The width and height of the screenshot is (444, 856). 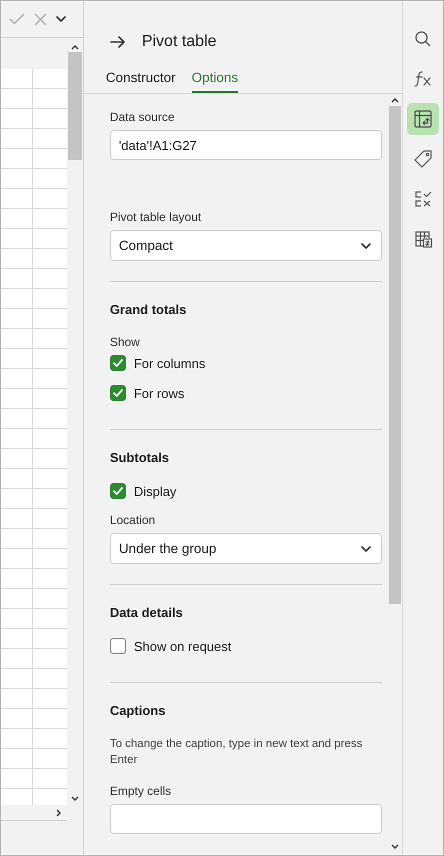 I want to click on tab: Options, so click(x=215, y=80).